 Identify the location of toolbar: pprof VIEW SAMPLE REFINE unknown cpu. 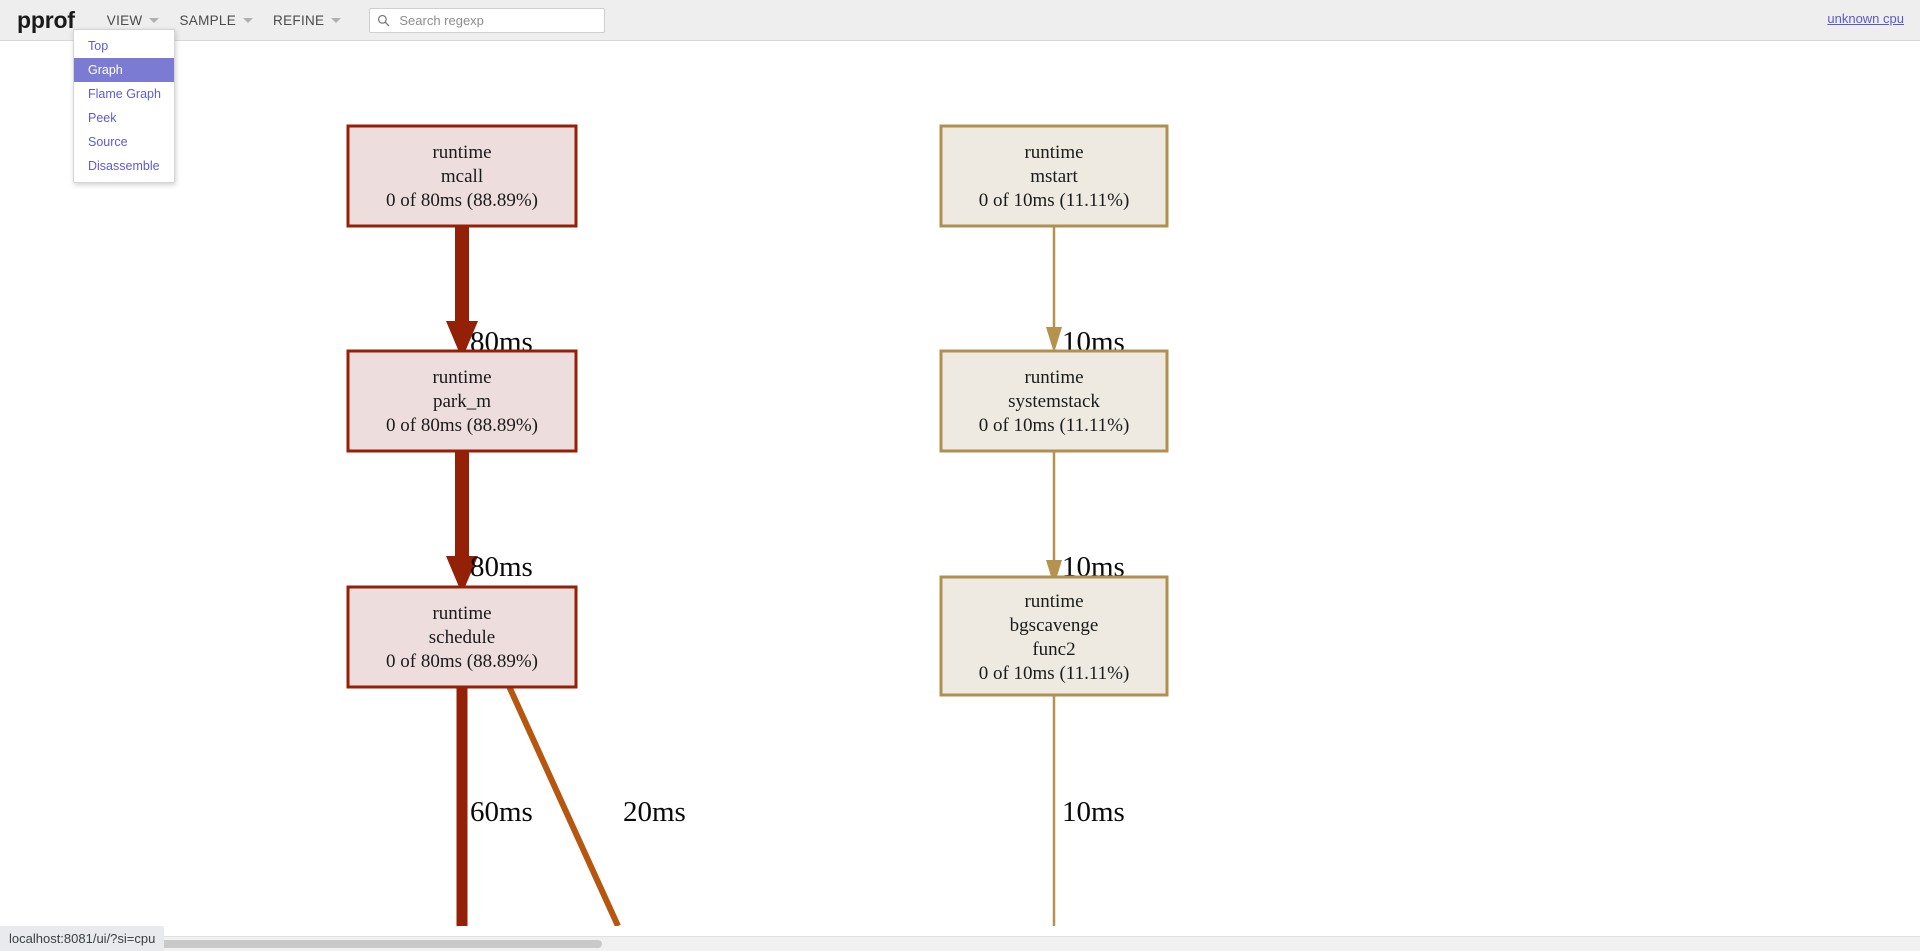
(960, 20).